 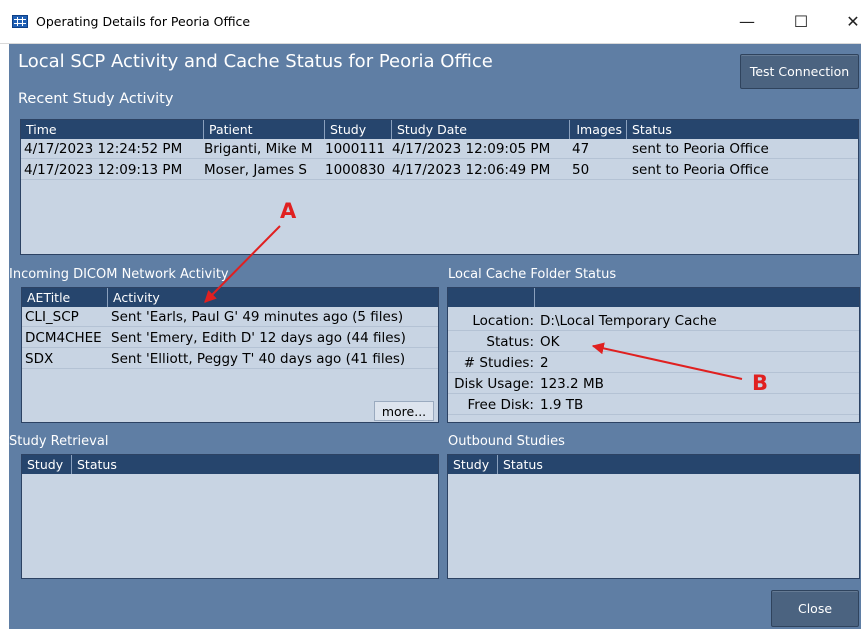 What do you see at coordinates (273, 297) in the screenshot?
I see `col-header-activity: Activity` at bounding box center [273, 297].